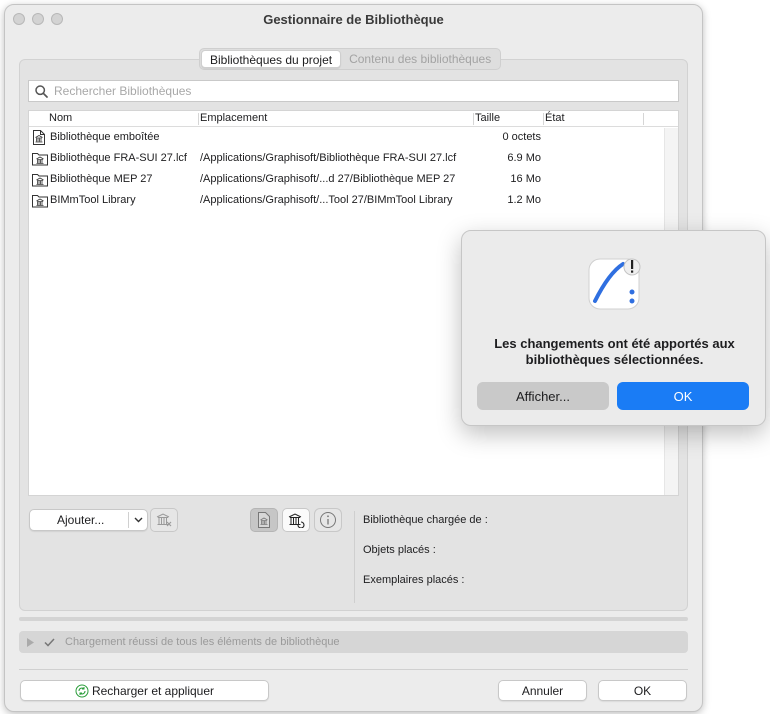 This screenshot has height=714, width=770. Describe the element at coordinates (60, 118) in the screenshot. I see `column-header-name: Nom` at that location.